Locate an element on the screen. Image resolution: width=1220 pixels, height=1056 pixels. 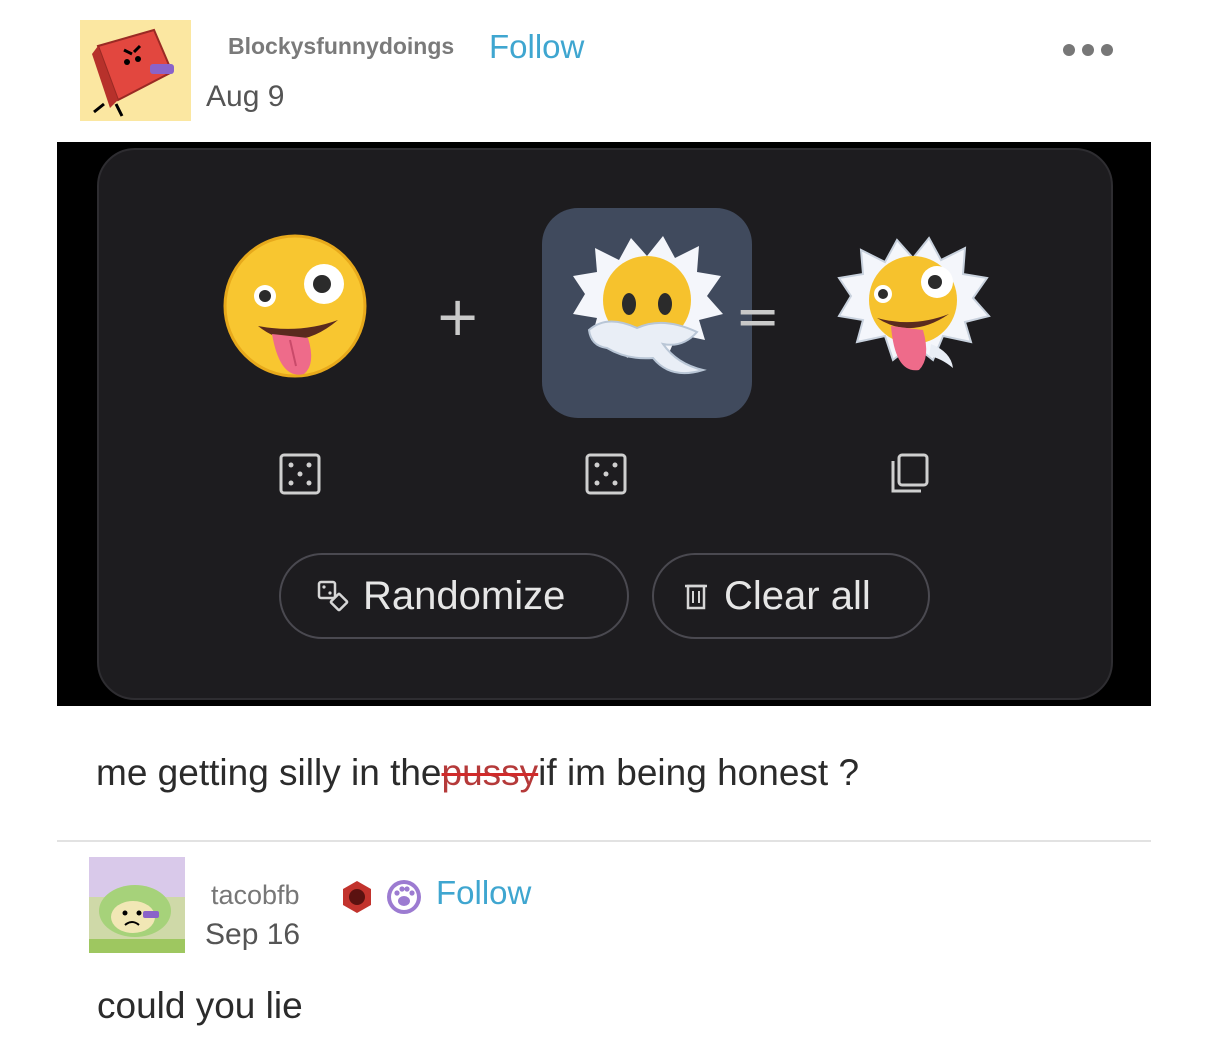
clear-all-button: Clear all is located at coordinates (791, 596).